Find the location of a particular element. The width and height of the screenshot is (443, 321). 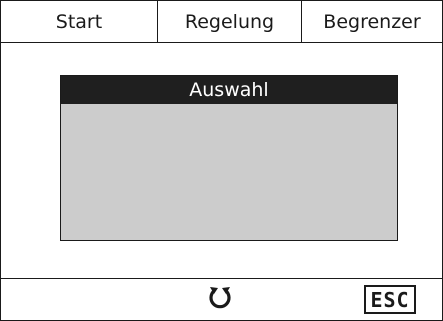

esc-button: ESC is located at coordinates (390, 299).